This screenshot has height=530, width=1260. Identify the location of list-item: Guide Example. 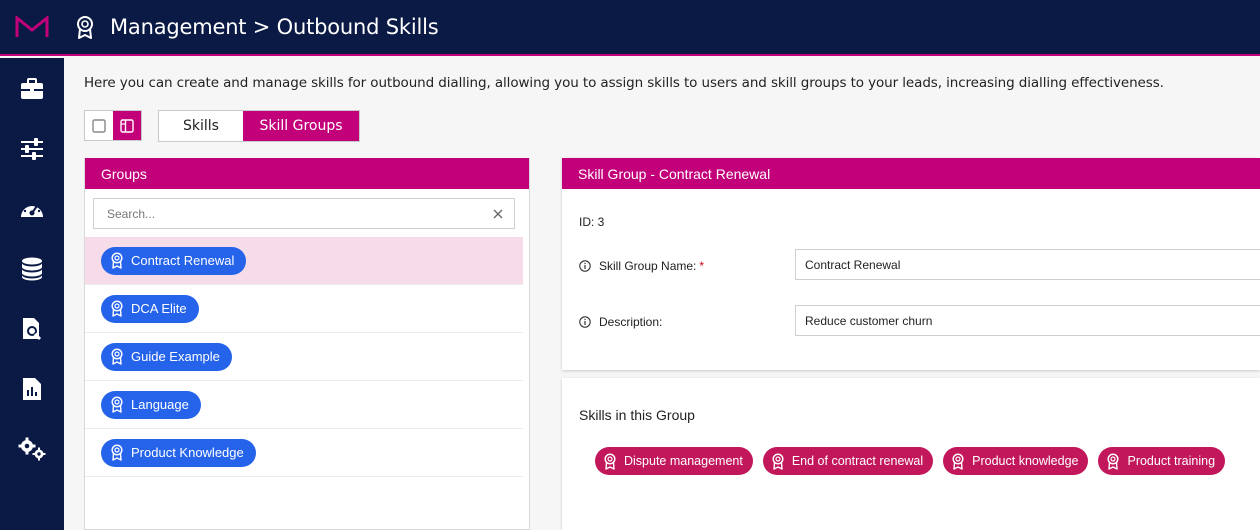
(304, 357).